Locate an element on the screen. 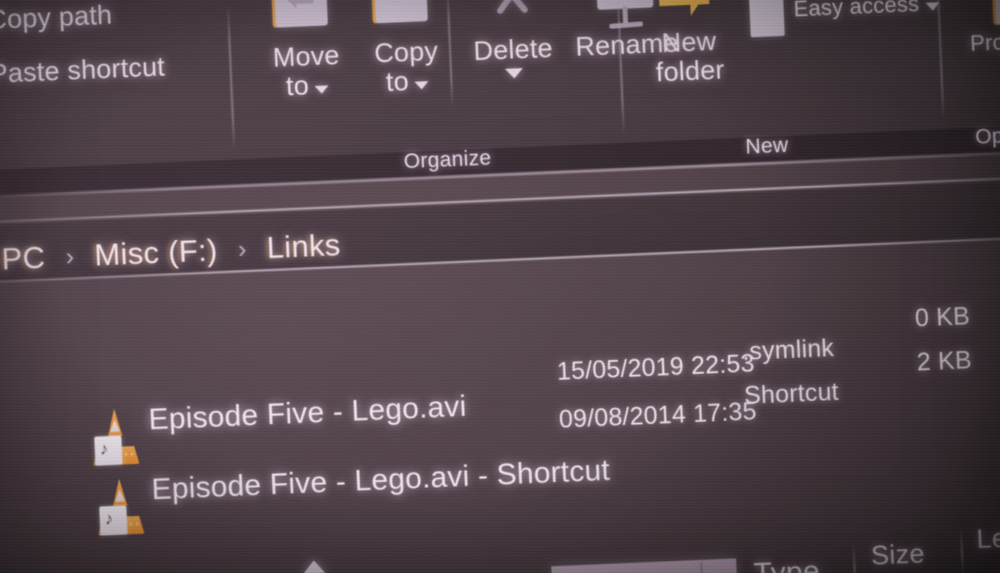 The image size is (1000, 573). paste-shortcut-label: Paste shortcut is located at coordinates (83, 70).